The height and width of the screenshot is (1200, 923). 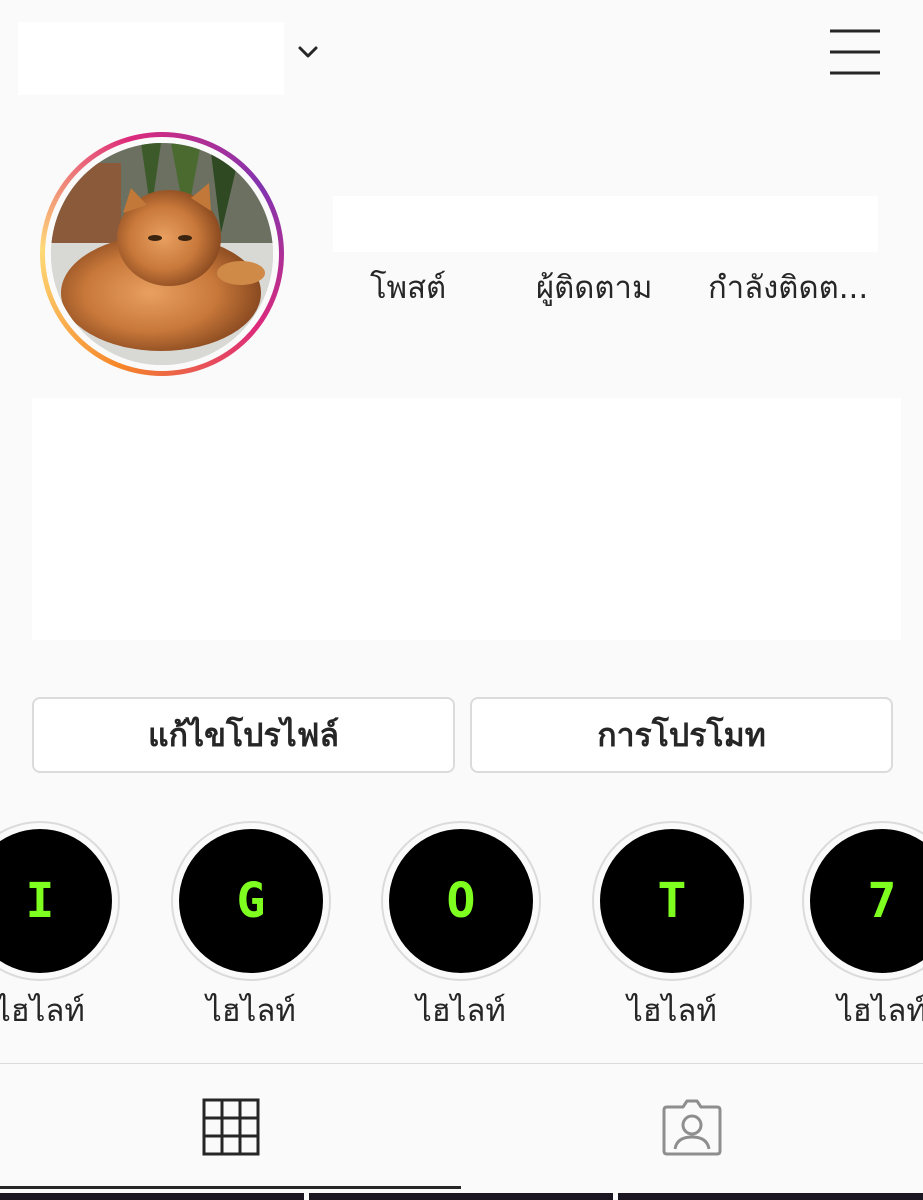 I want to click on highlight-cover-letter: I, so click(x=40, y=901).